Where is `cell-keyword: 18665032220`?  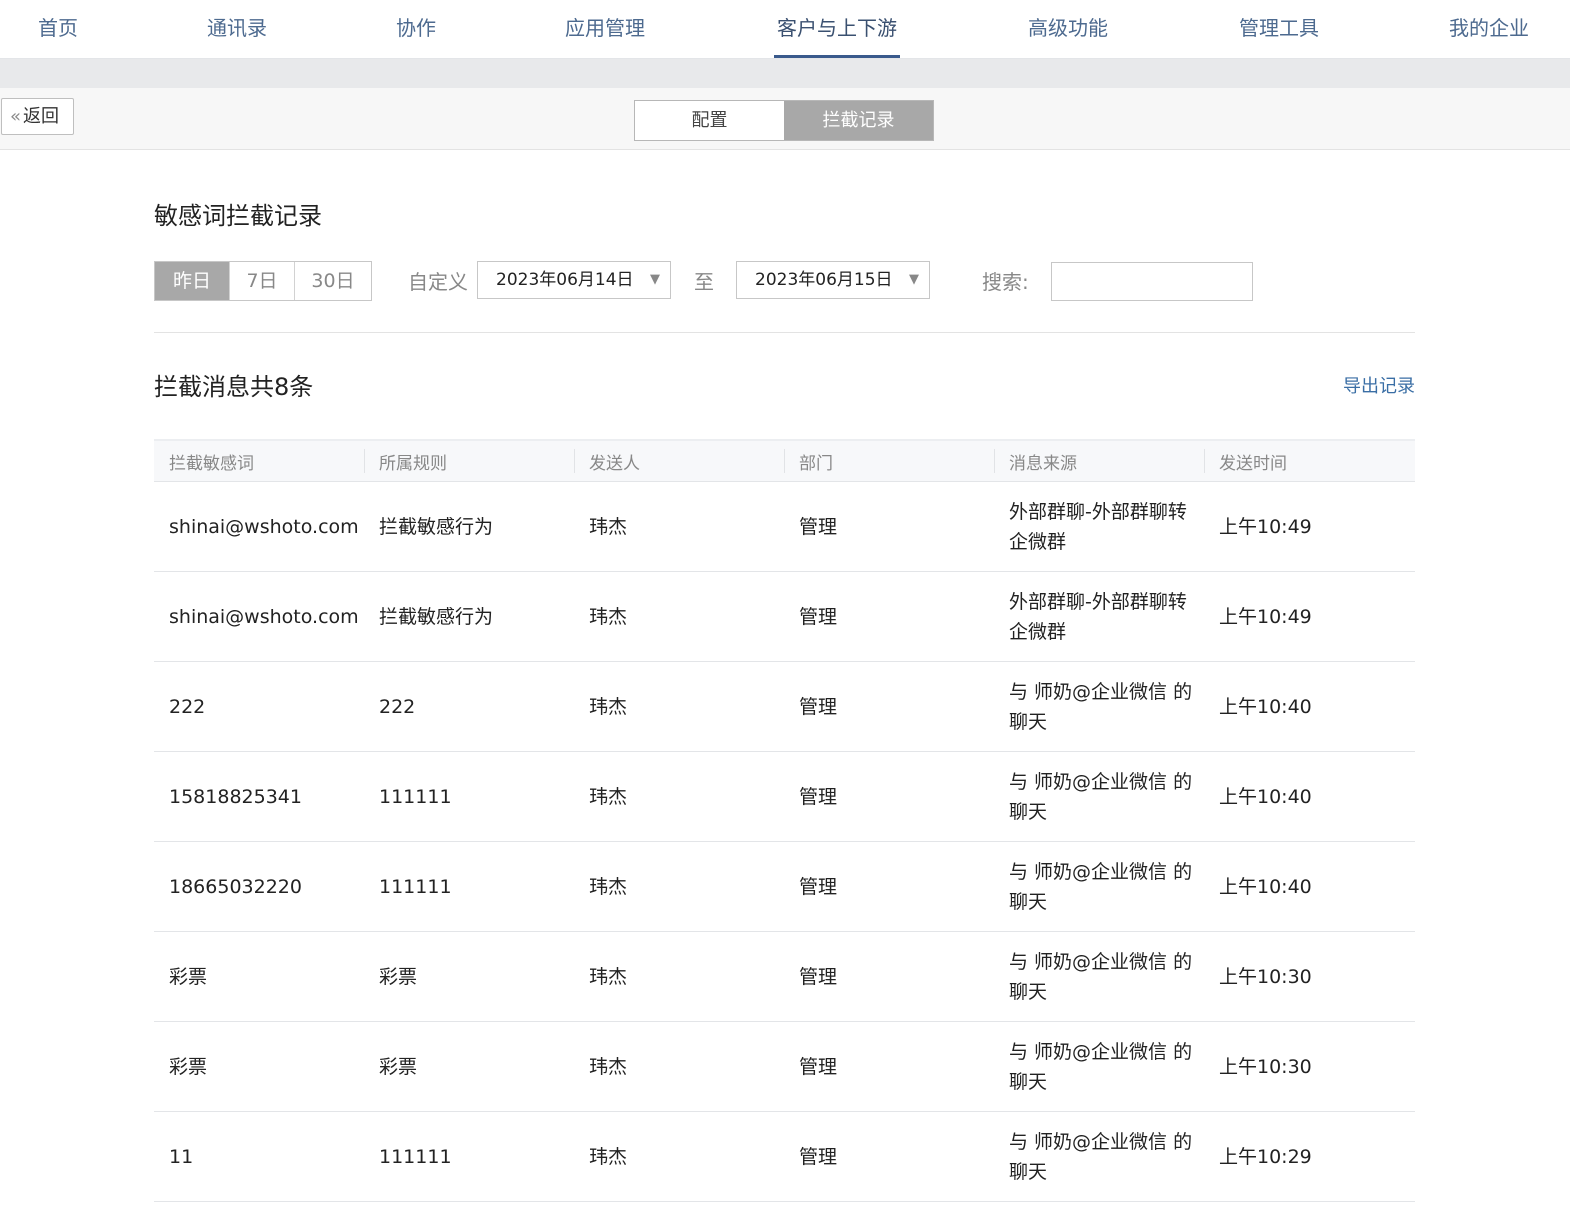 cell-keyword: 18665032220 is located at coordinates (259, 886).